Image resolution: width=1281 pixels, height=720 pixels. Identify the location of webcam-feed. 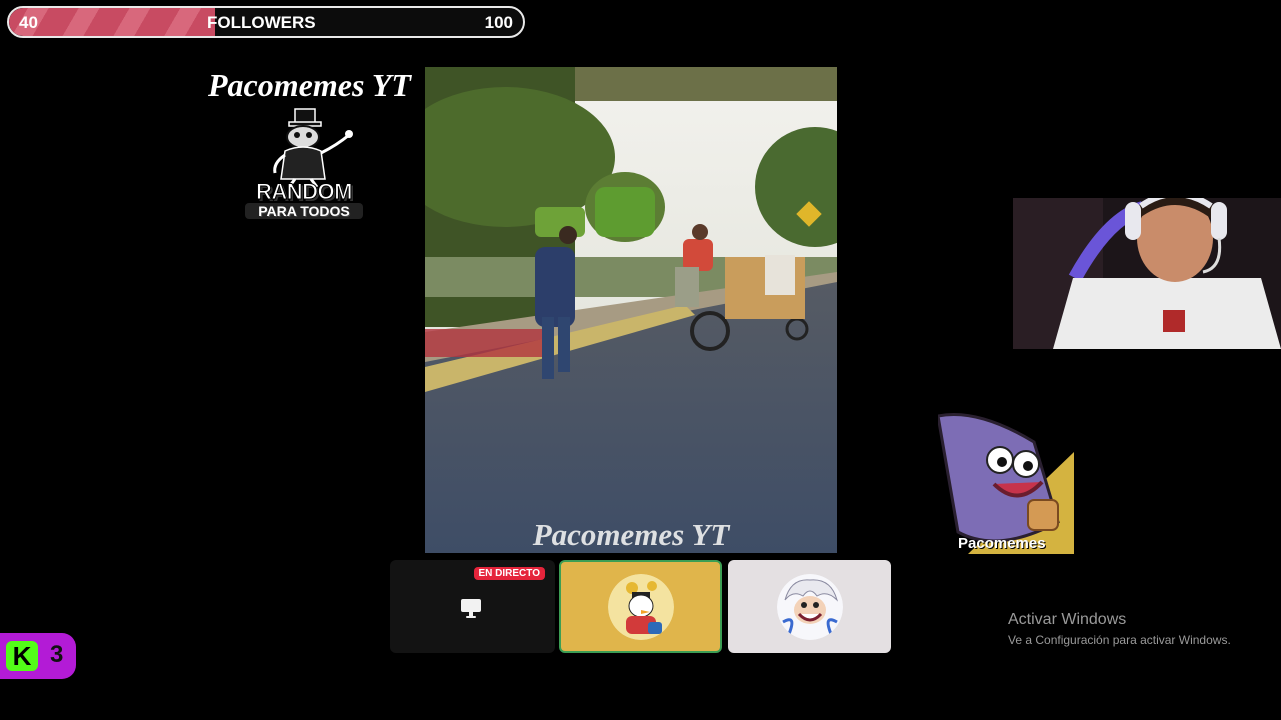
(1147, 273).